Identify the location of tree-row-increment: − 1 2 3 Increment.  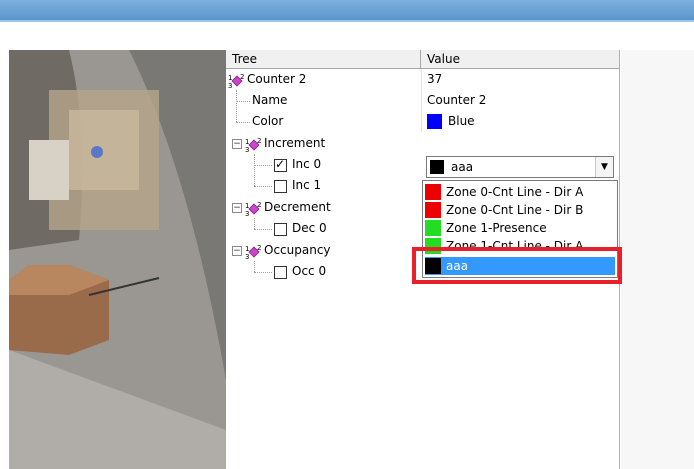
(422, 143).